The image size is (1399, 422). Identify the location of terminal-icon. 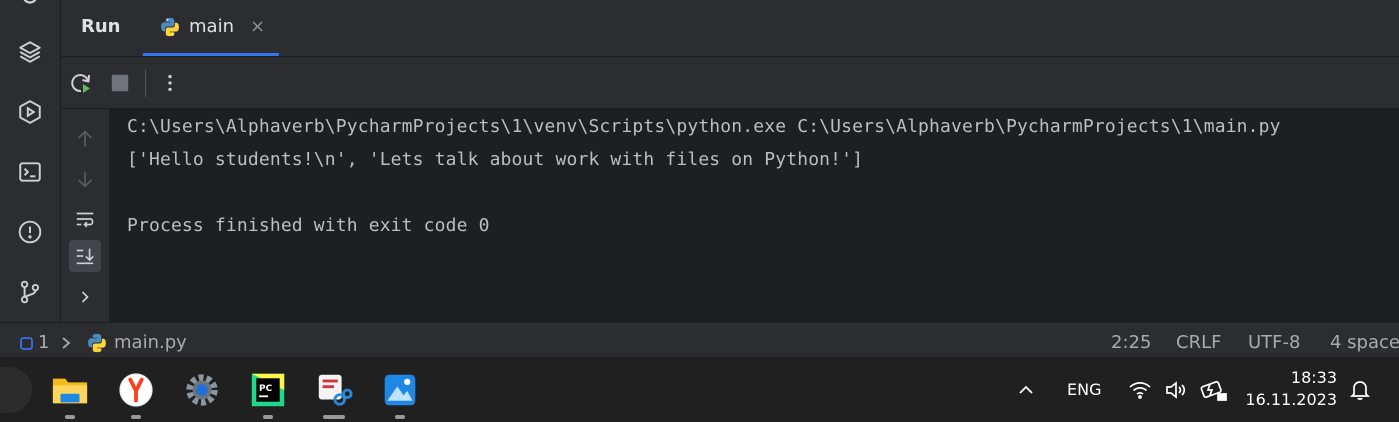
(30, 172).